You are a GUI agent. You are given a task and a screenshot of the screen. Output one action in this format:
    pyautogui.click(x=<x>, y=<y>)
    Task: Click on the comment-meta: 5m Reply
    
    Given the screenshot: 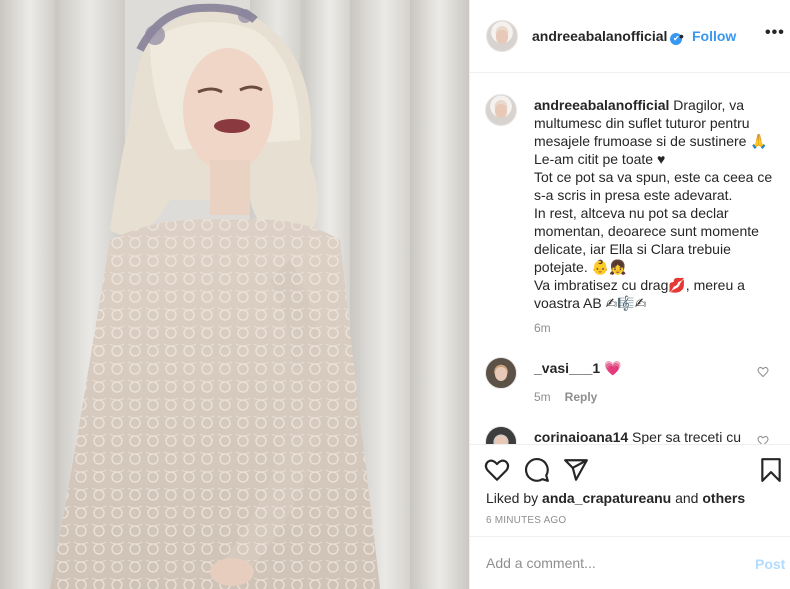 What is the action you would take?
    pyautogui.click(x=565, y=397)
    